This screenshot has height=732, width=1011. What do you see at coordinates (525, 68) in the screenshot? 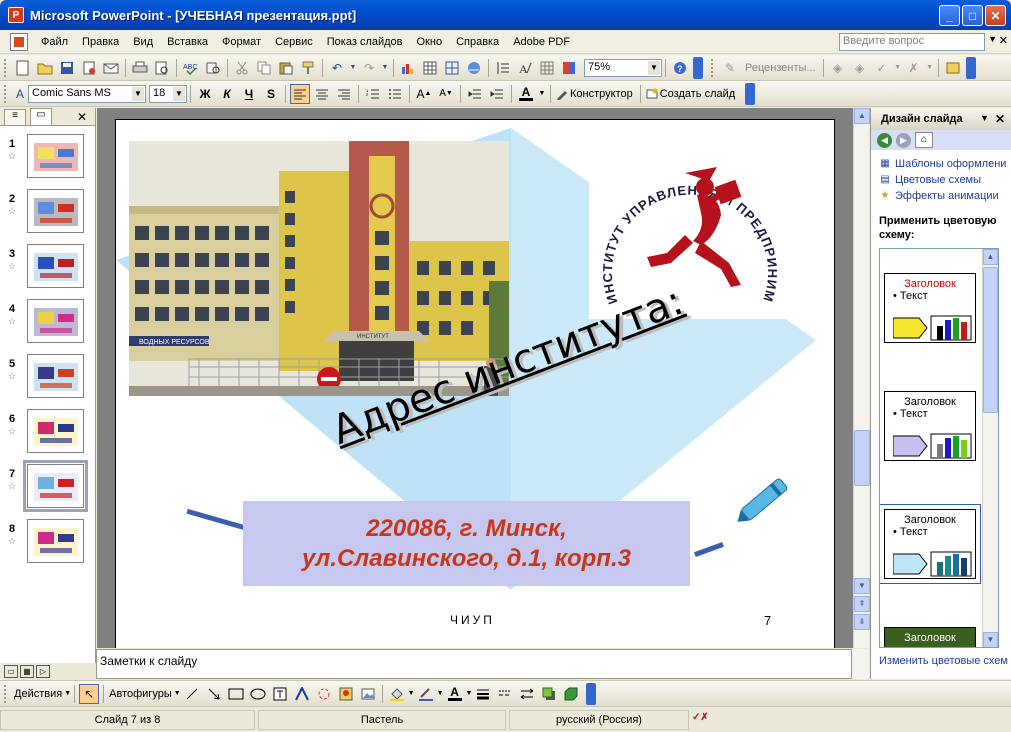
I see `text-formatting-icon: A` at bounding box center [525, 68].